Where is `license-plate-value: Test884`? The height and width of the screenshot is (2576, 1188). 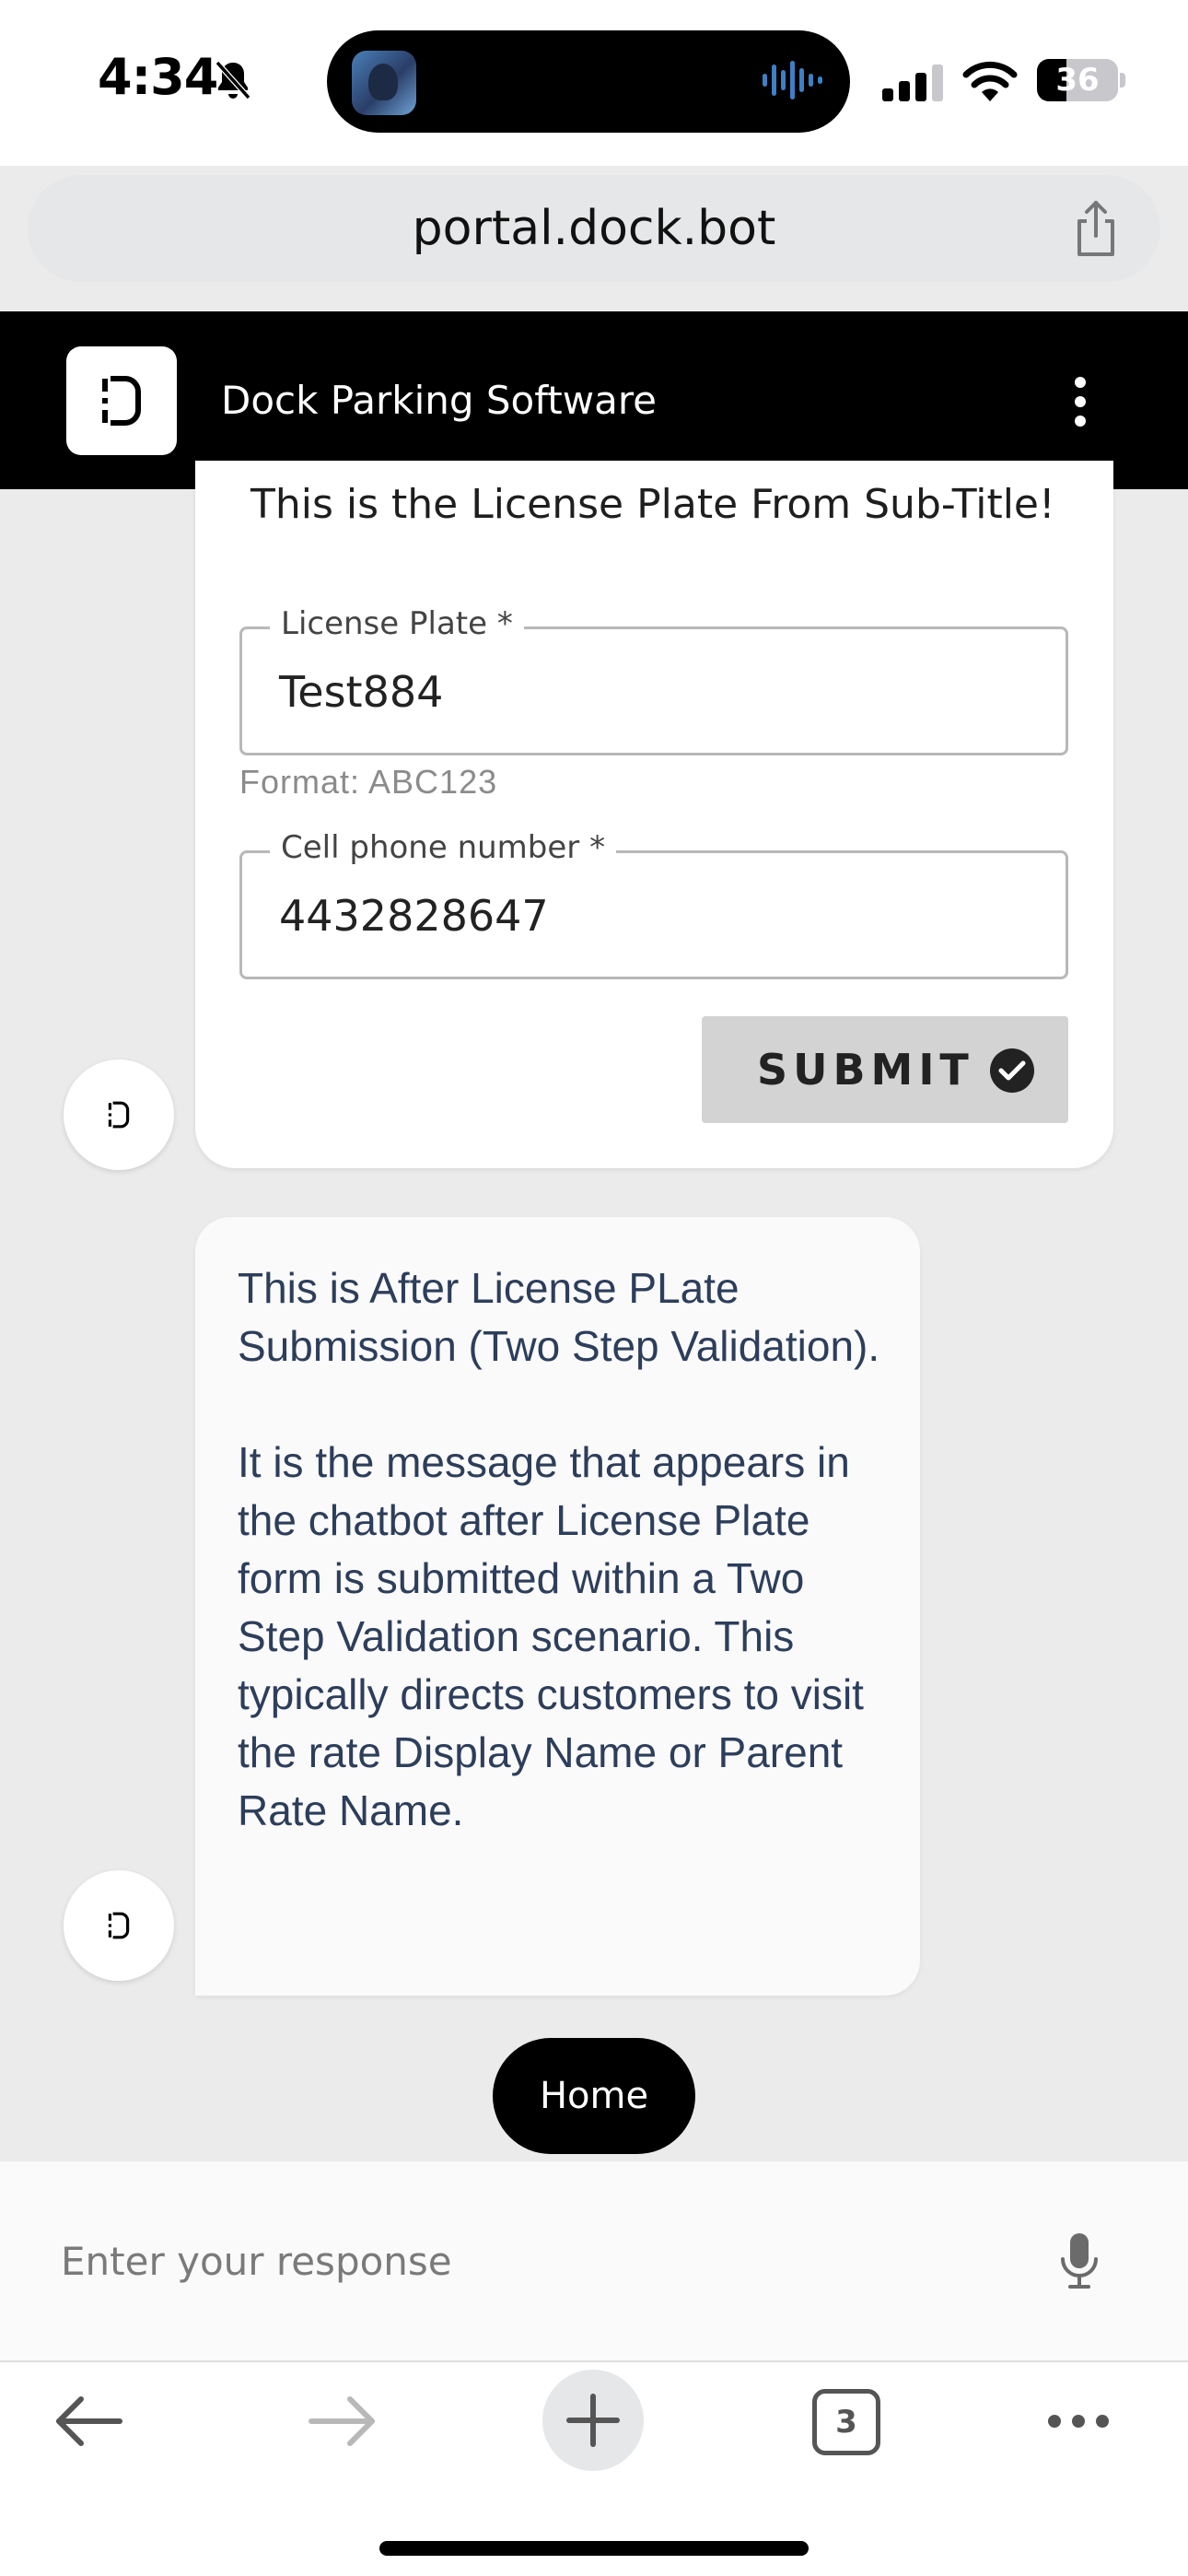 license-plate-value: Test884 is located at coordinates (361, 692).